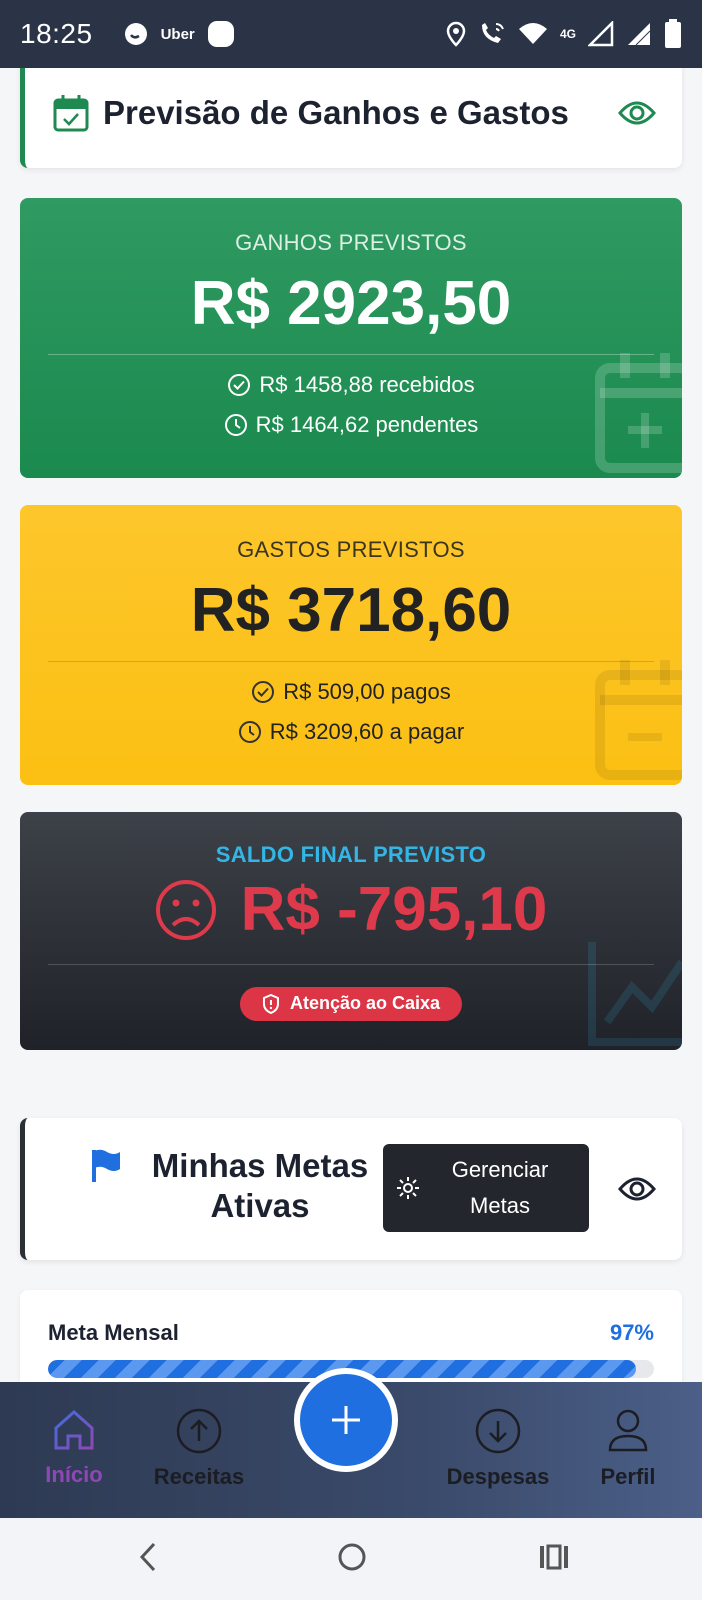 Image resolution: width=702 pixels, height=1600 pixels. I want to click on nav-profile-label: Perfil, so click(628, 1476).